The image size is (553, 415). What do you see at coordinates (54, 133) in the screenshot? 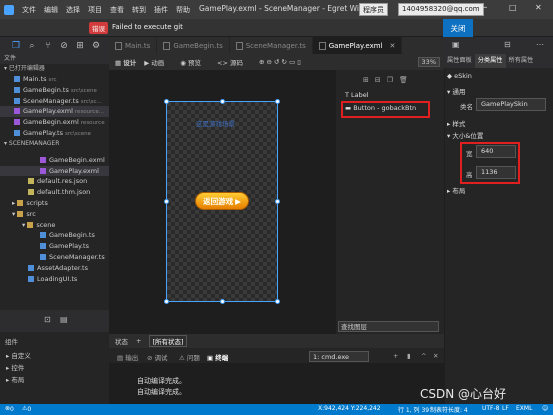
I see `open-editor-item: GamePlay.ts src\scene` at bounding box center [54, 133].